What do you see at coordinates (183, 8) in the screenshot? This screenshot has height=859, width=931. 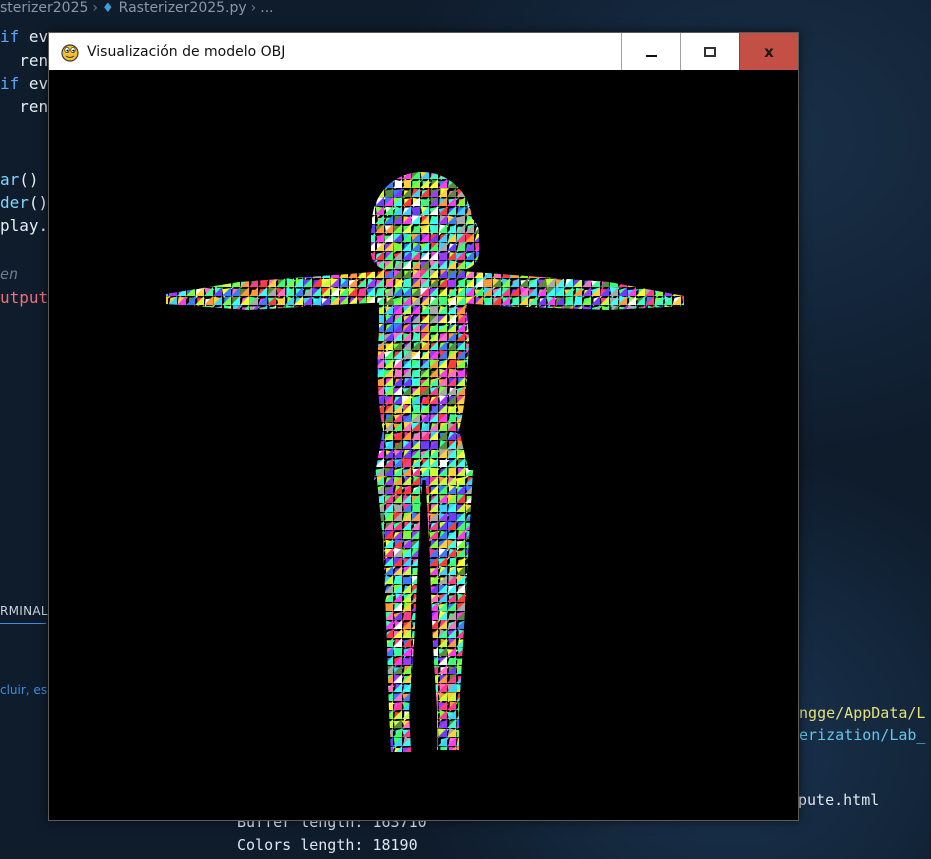 I see `breadcrumb-file: Rasterizer2025.py` at bounding box center [183, 8].